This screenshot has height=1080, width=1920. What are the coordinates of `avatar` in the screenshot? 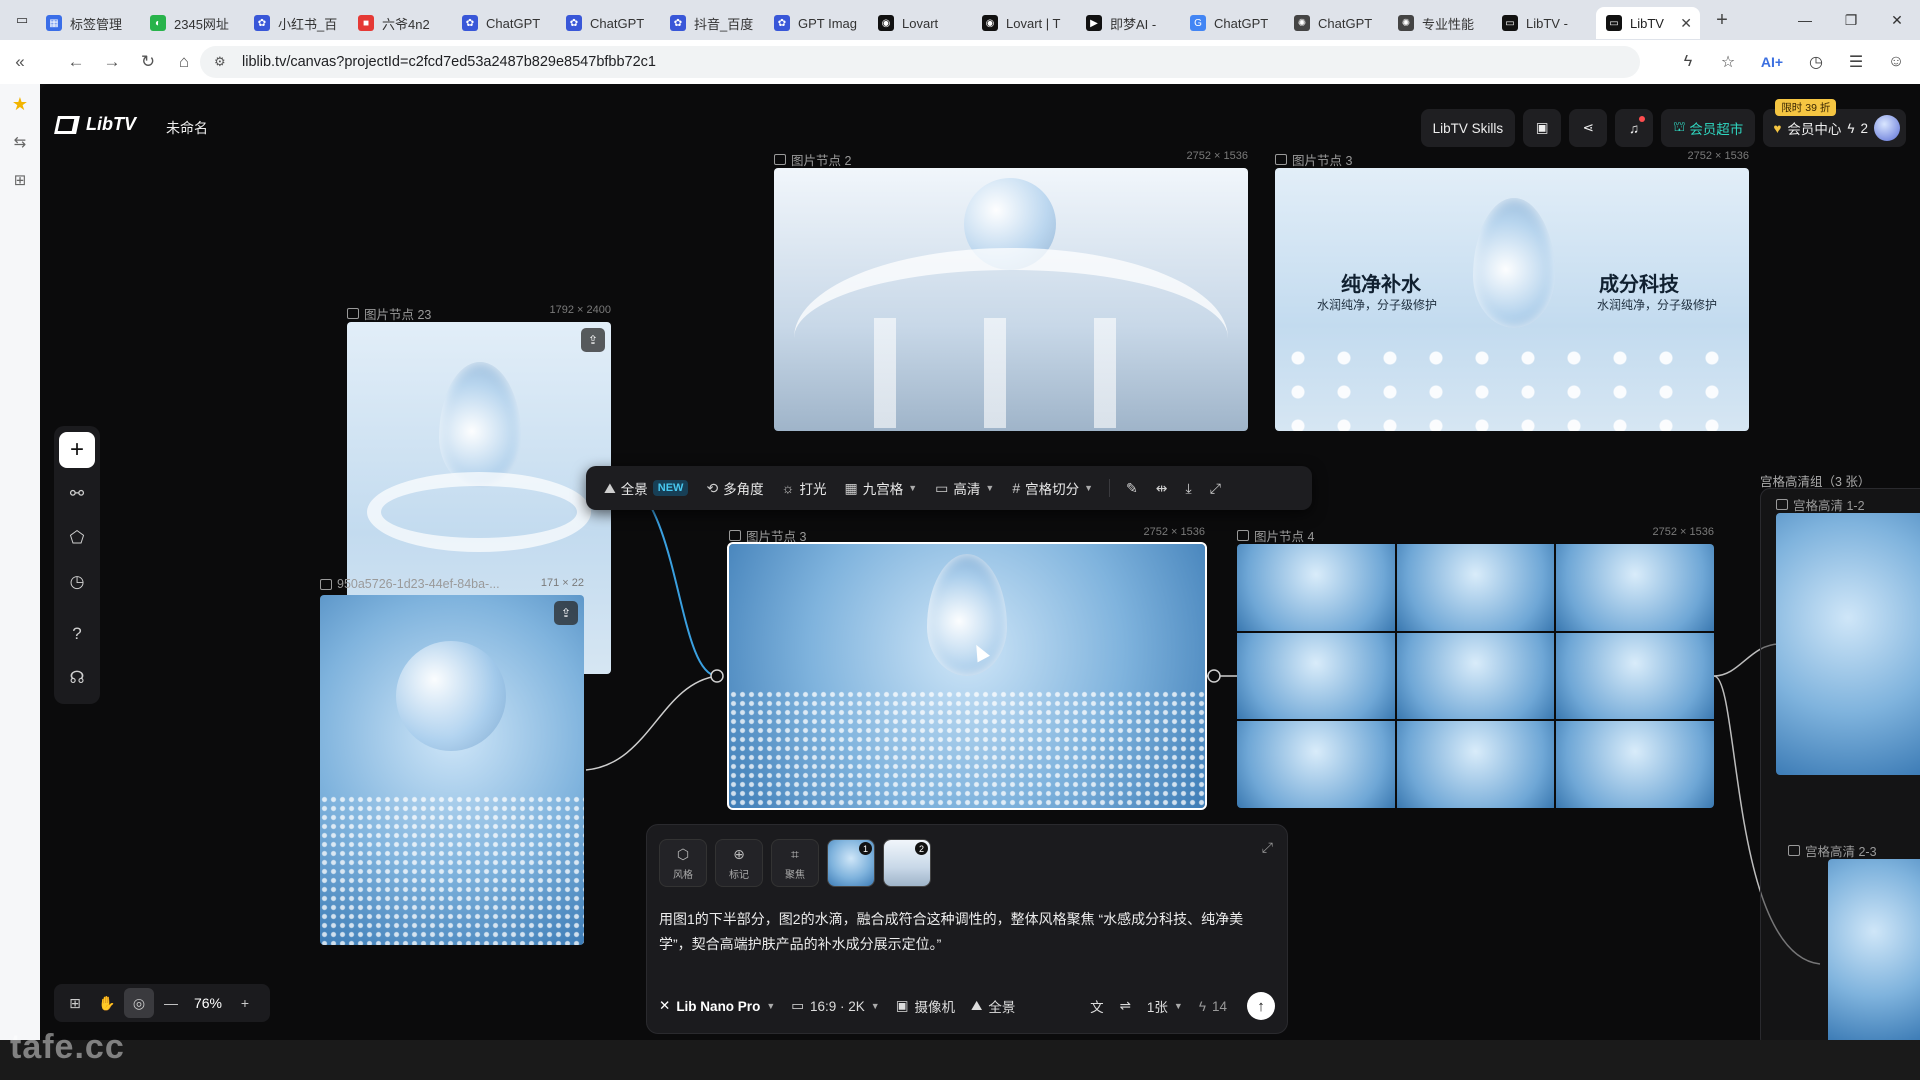 It's located at (1887, 128).